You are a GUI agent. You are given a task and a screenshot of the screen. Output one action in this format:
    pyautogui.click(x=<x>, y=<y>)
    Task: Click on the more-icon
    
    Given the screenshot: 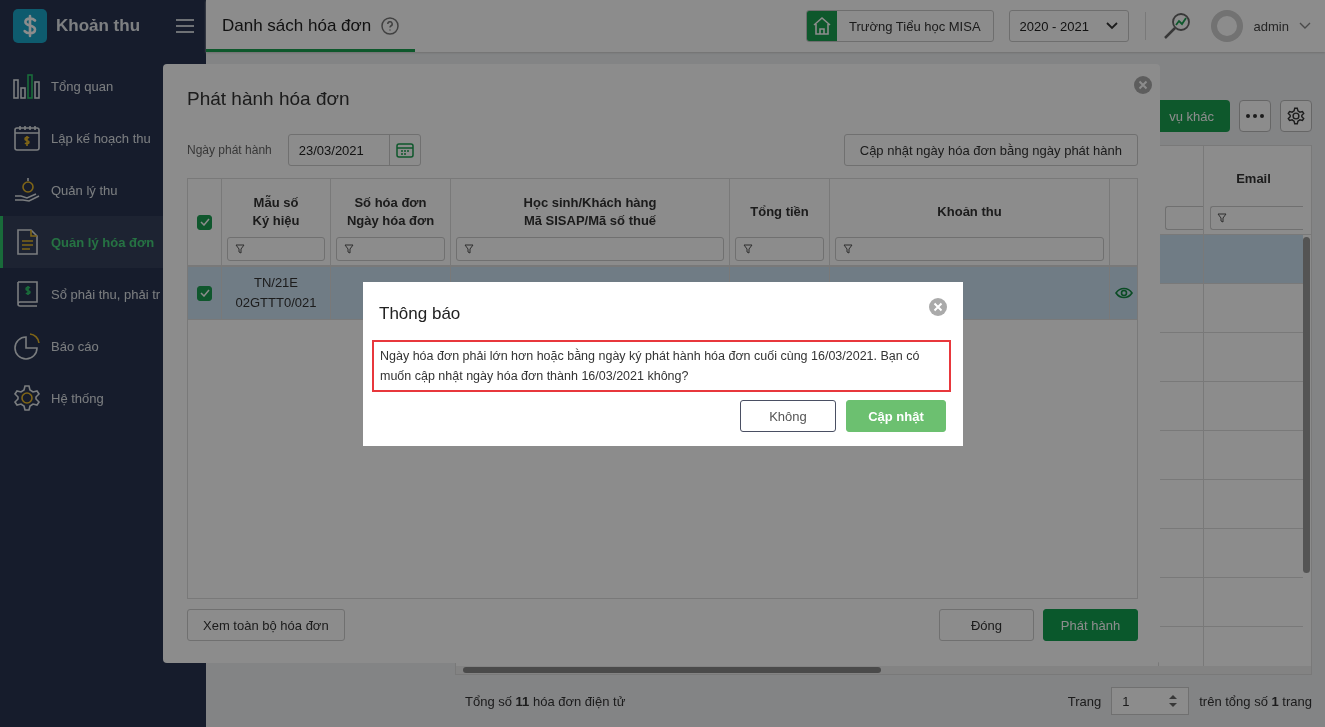 What is the action you would take?
    pyautogui.click(x=1255, y=116)
    